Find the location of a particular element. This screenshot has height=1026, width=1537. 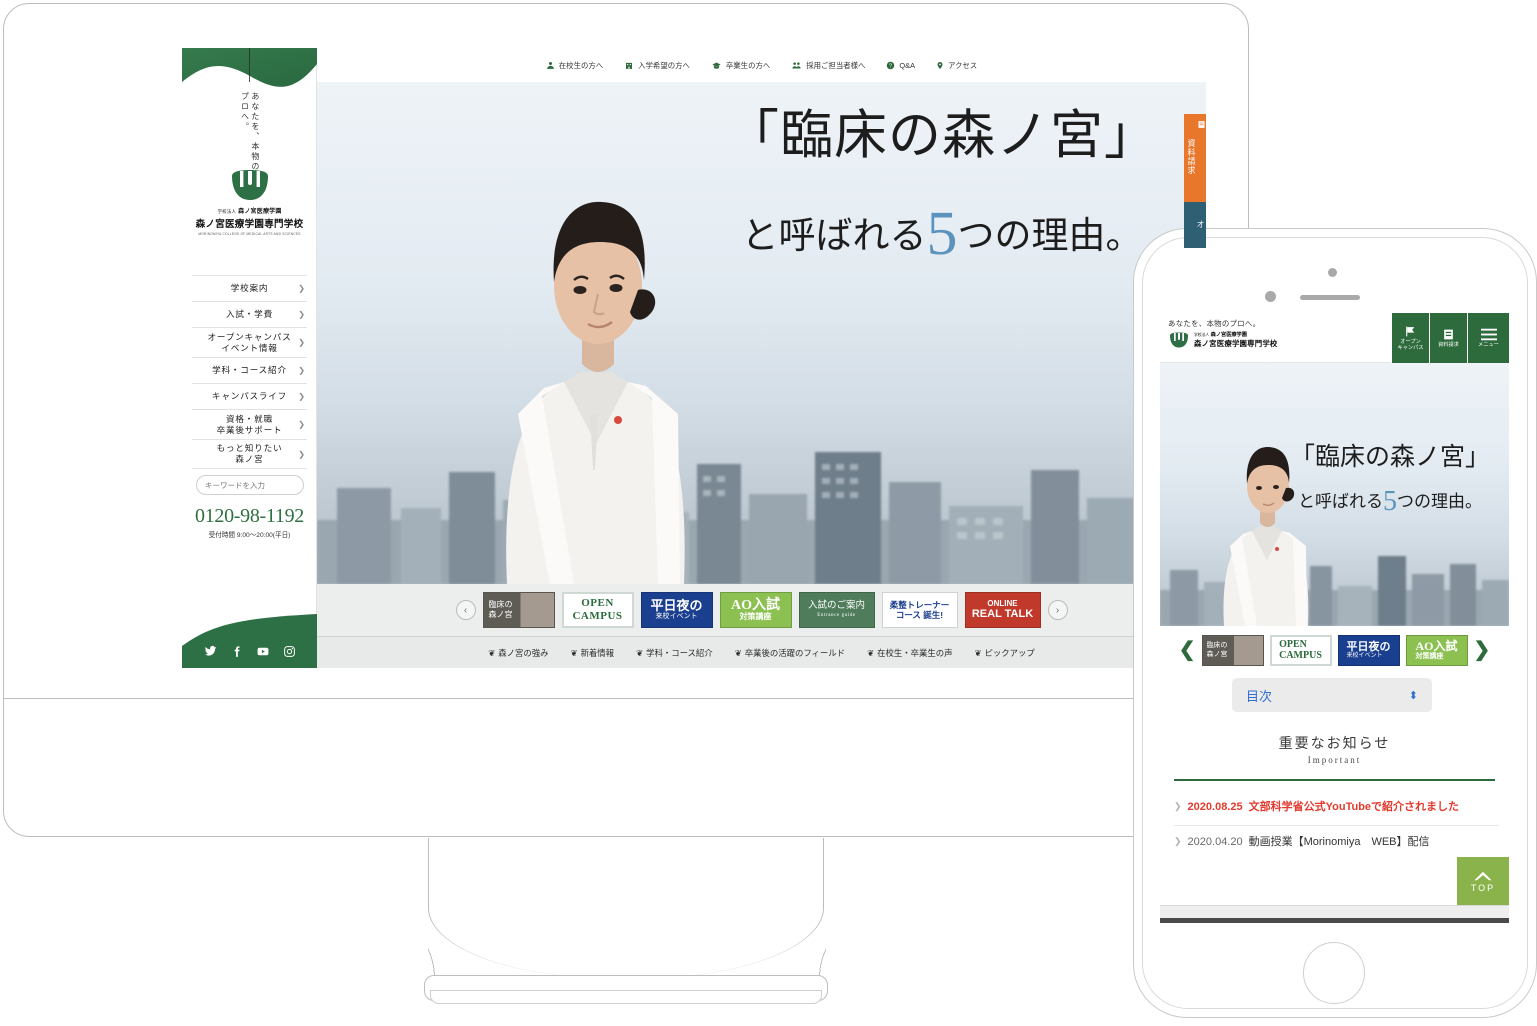

search-input is located at coordinates (251, 485).